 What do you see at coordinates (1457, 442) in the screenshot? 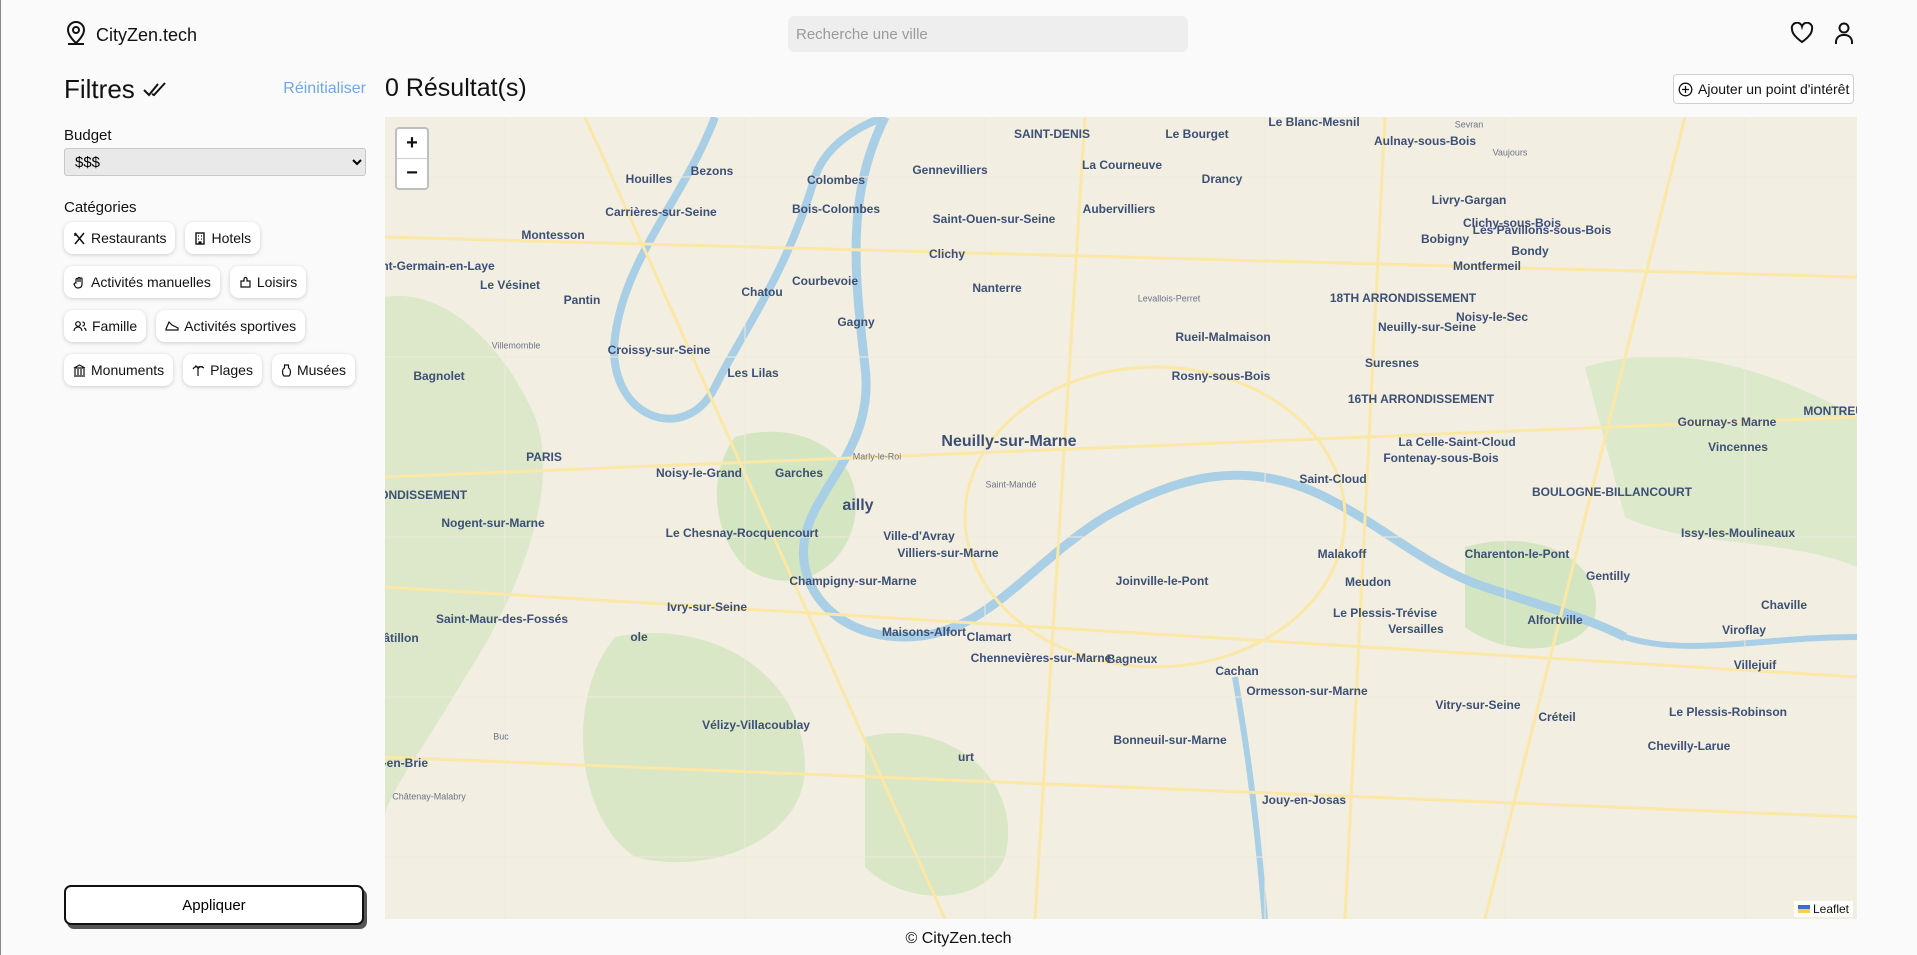
I see `map-place-label: La Celle-Saint-Cloud` at bounding box center [1457, 442].